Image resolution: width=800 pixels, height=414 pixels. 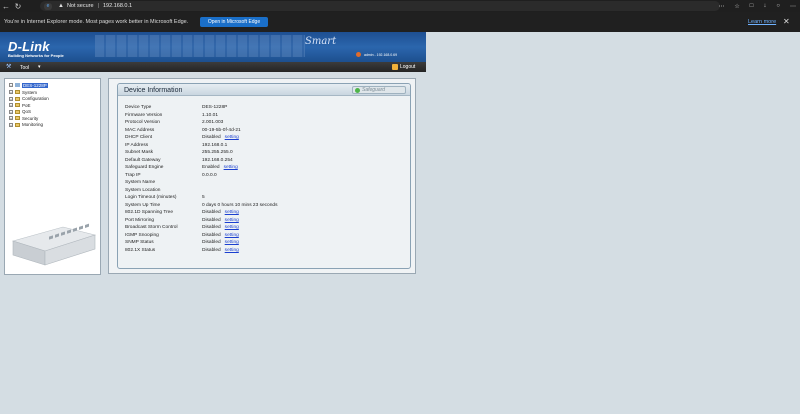 I want to click on field-value: 255.255.255.0, so click(x=217, y=153).